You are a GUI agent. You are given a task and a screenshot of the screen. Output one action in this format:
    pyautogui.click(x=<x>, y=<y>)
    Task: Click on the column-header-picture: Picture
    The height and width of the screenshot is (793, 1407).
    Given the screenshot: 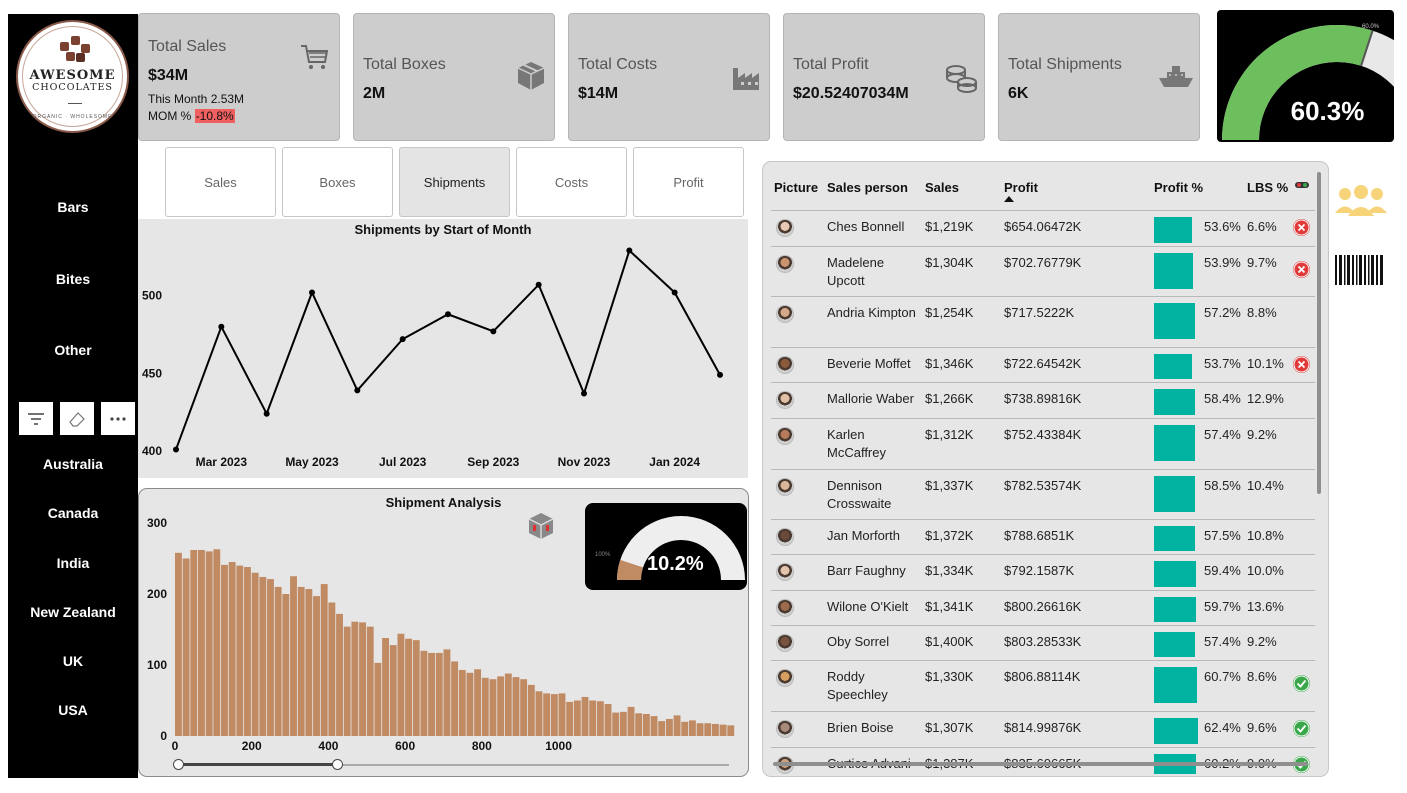 What is the action you would take?
    pyautogui.click(x=796, y=187)
    